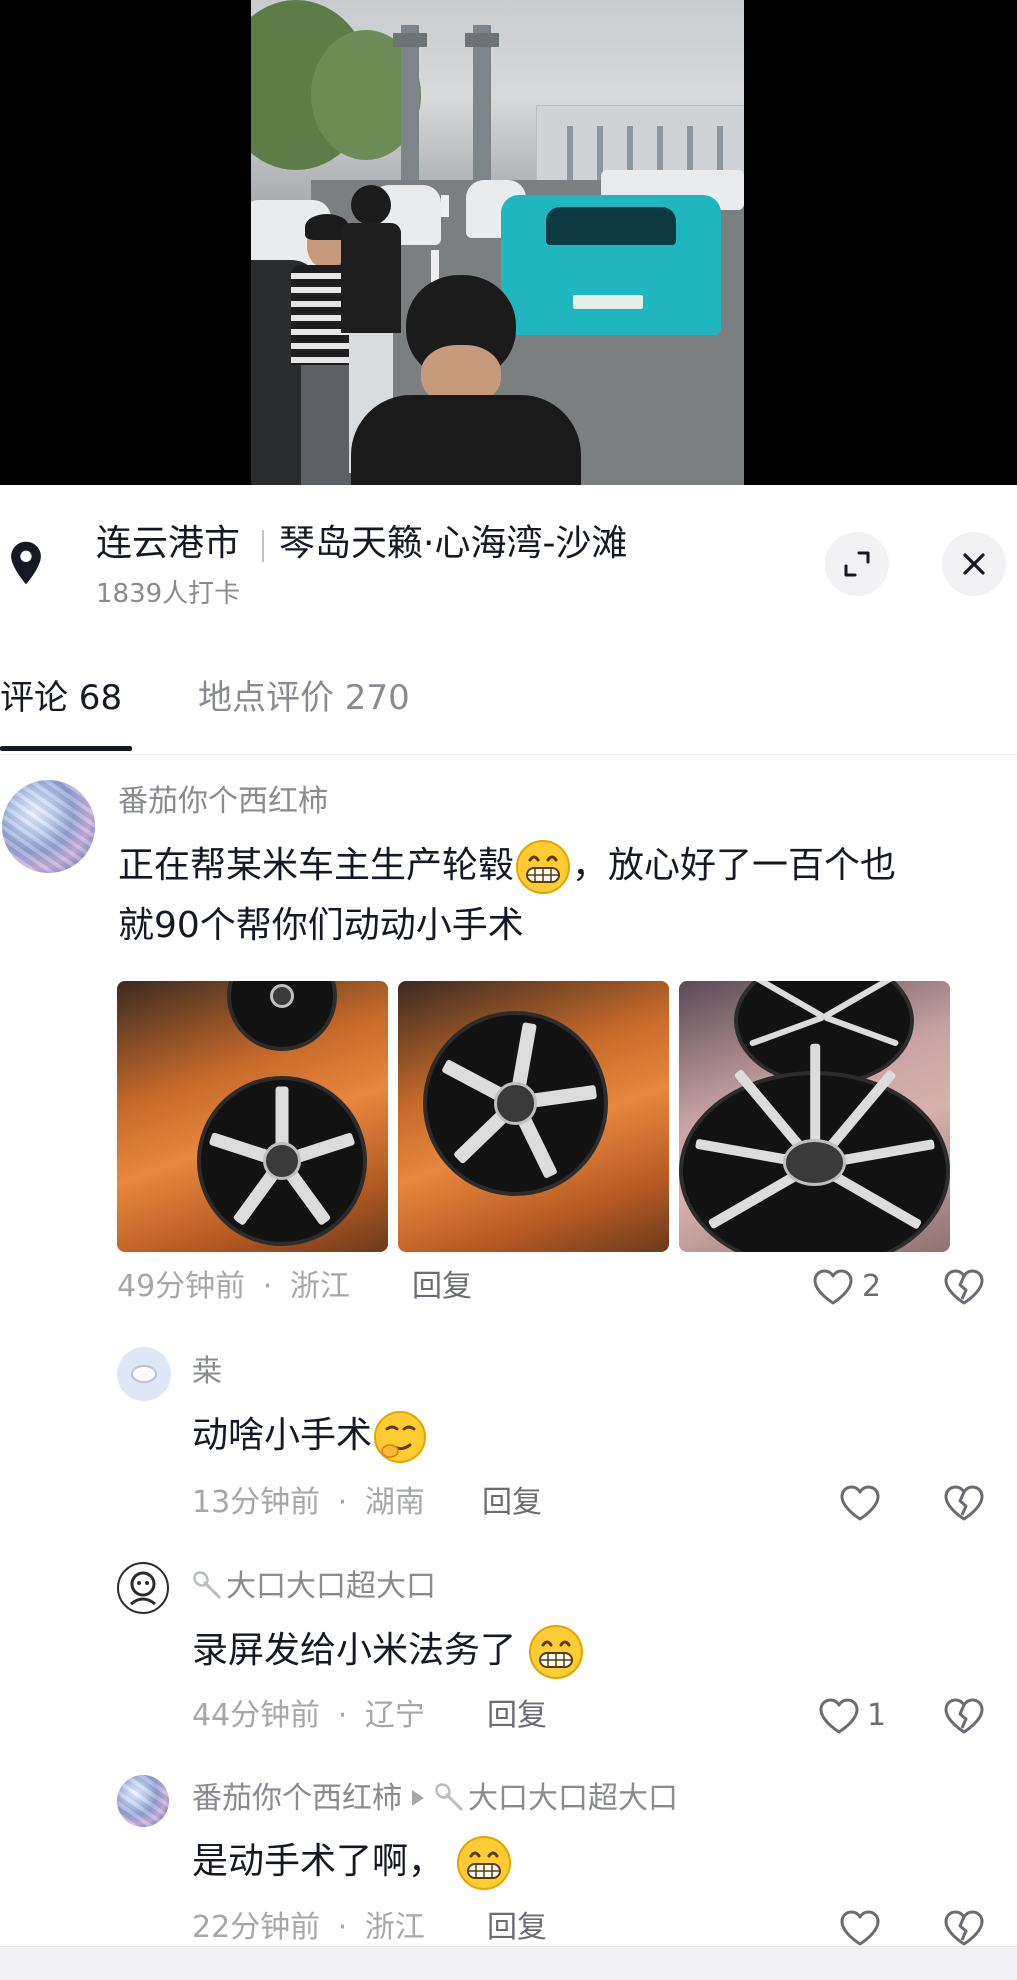  I want to click on comment-meta: 49分钟前 · 浙江, so click(233, 1287).